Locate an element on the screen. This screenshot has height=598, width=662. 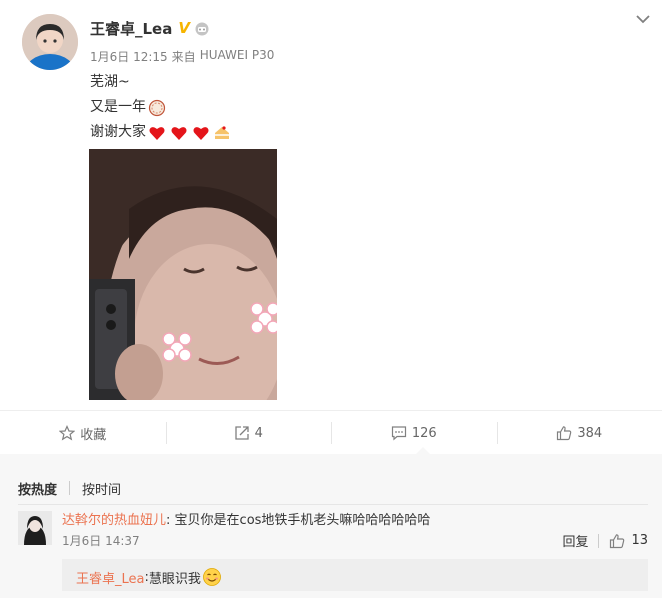
post-text: 芜湖~ 又是一年 谢谢大家 is located at coordinates (160, 107).